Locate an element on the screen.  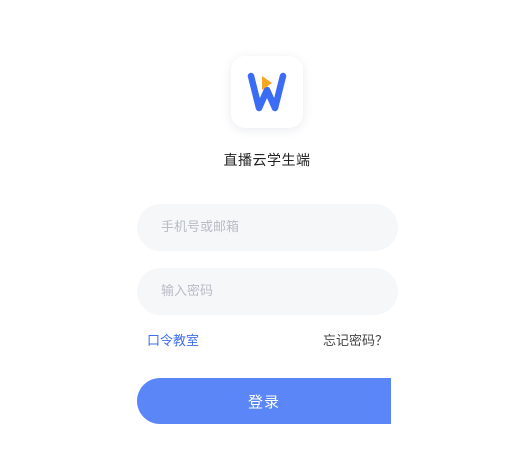
forgot-password-link: 忘记密码？ is located at coordinates (355, 339).